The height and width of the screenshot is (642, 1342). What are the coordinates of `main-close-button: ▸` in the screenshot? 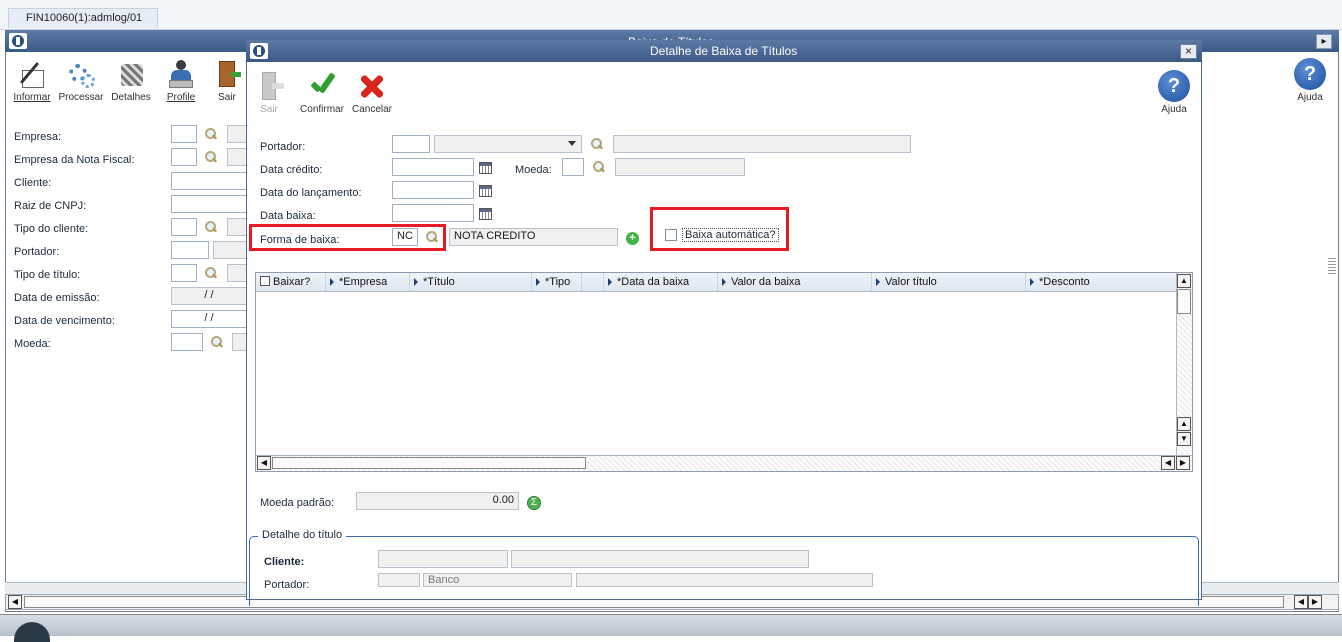 It's located at (1324, 41).